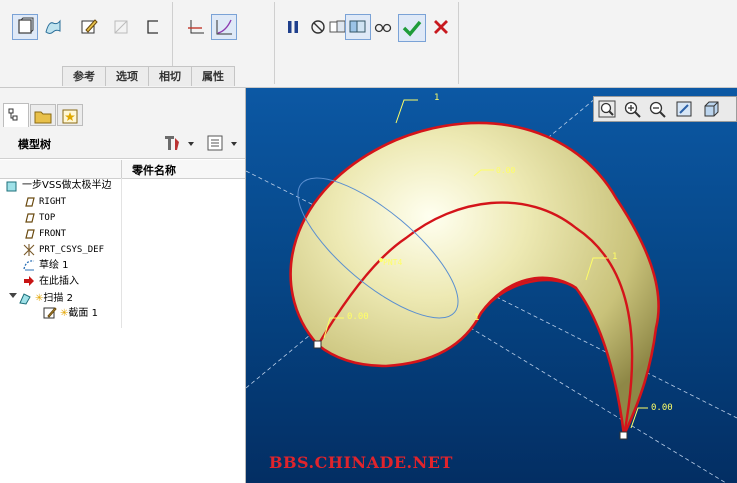 The height and width of the screenshot is (483, 737). I want to click on remove-material-button, so click(121, 27).